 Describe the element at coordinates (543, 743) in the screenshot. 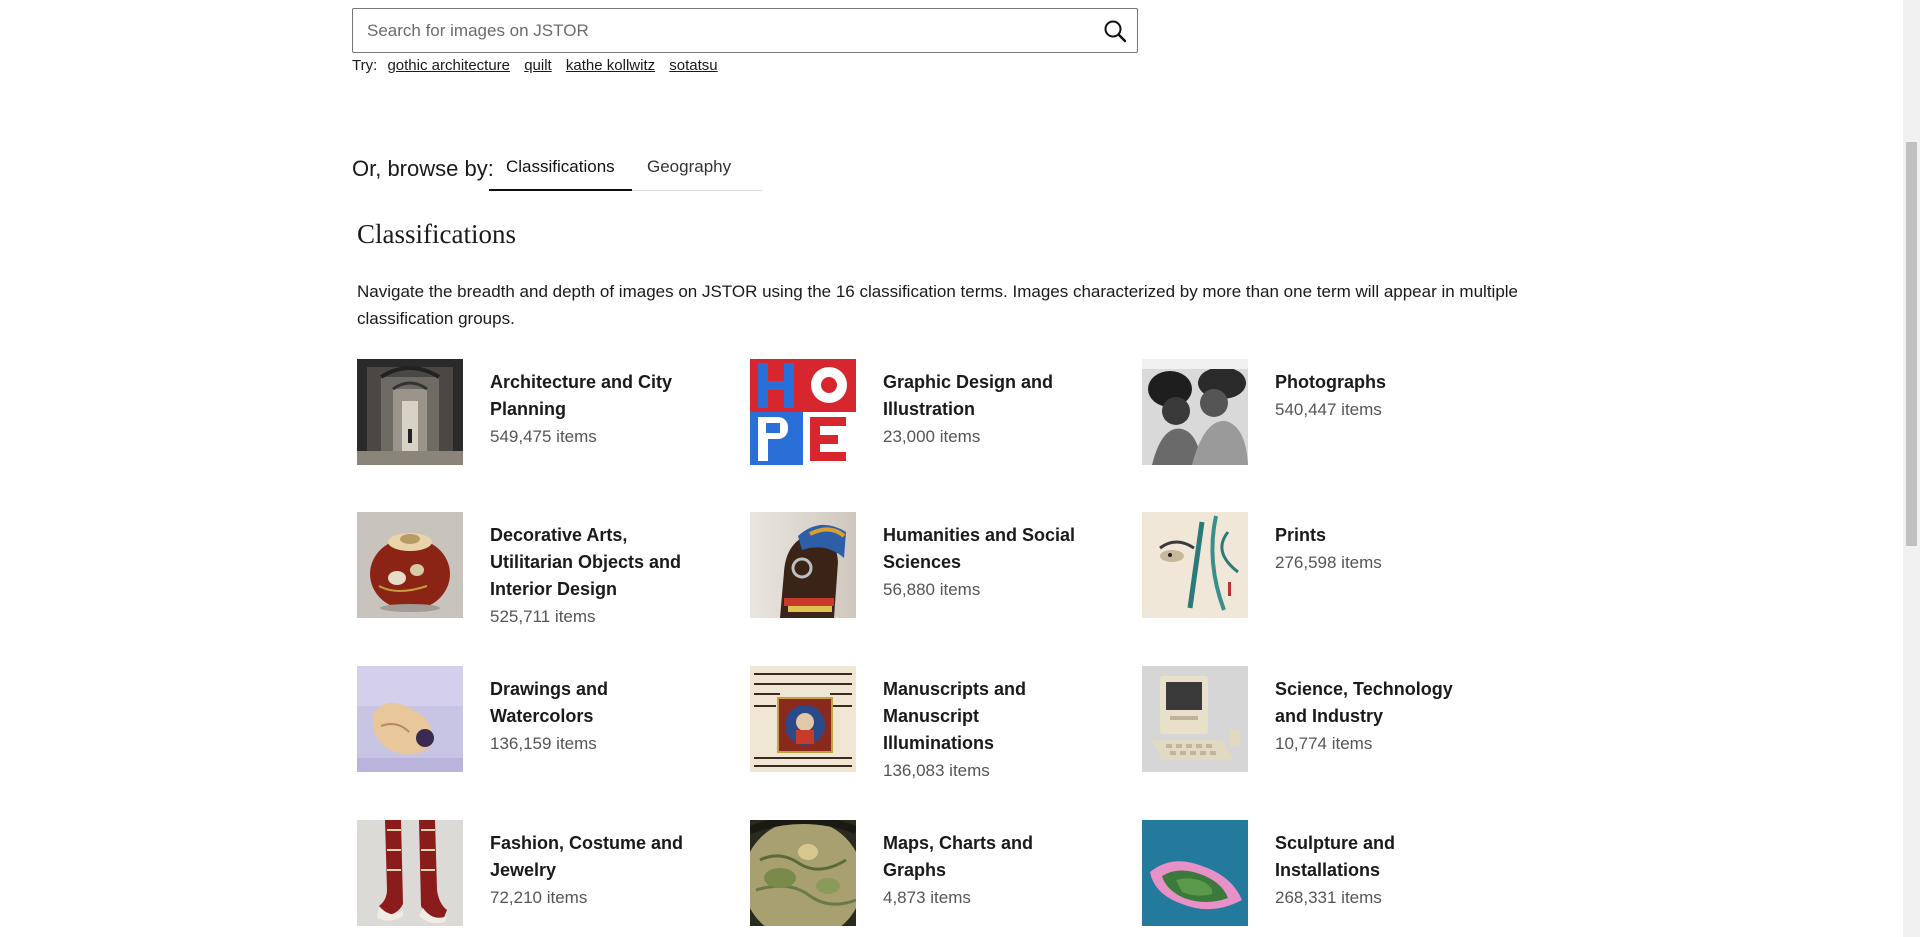

I see `classification-count: 136,159 items` at that location.